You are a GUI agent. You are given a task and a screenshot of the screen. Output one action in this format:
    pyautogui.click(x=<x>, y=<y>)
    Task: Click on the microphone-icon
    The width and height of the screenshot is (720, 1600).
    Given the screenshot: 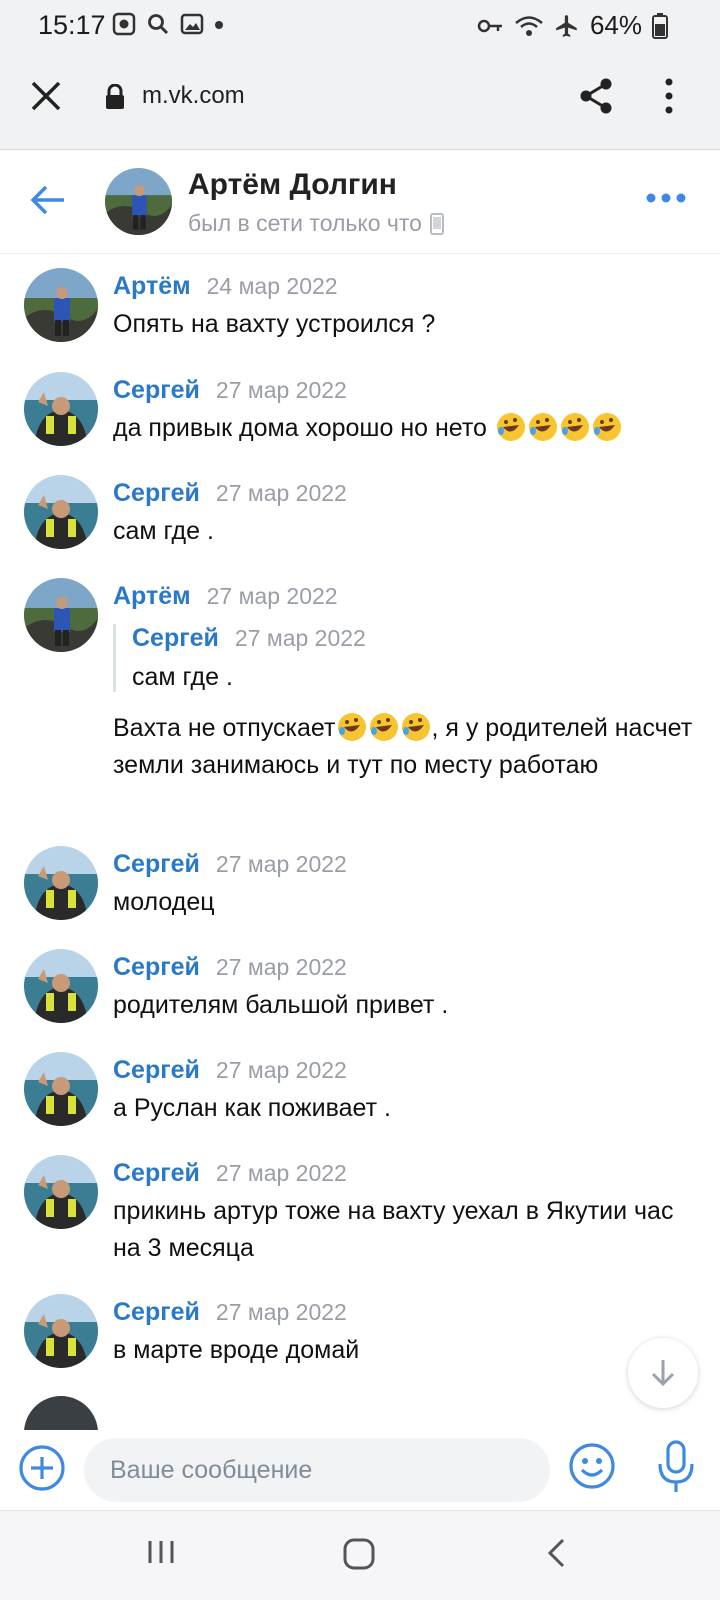 What is the action you would take?
    pyautogui.click(x=676, y=1467)
    